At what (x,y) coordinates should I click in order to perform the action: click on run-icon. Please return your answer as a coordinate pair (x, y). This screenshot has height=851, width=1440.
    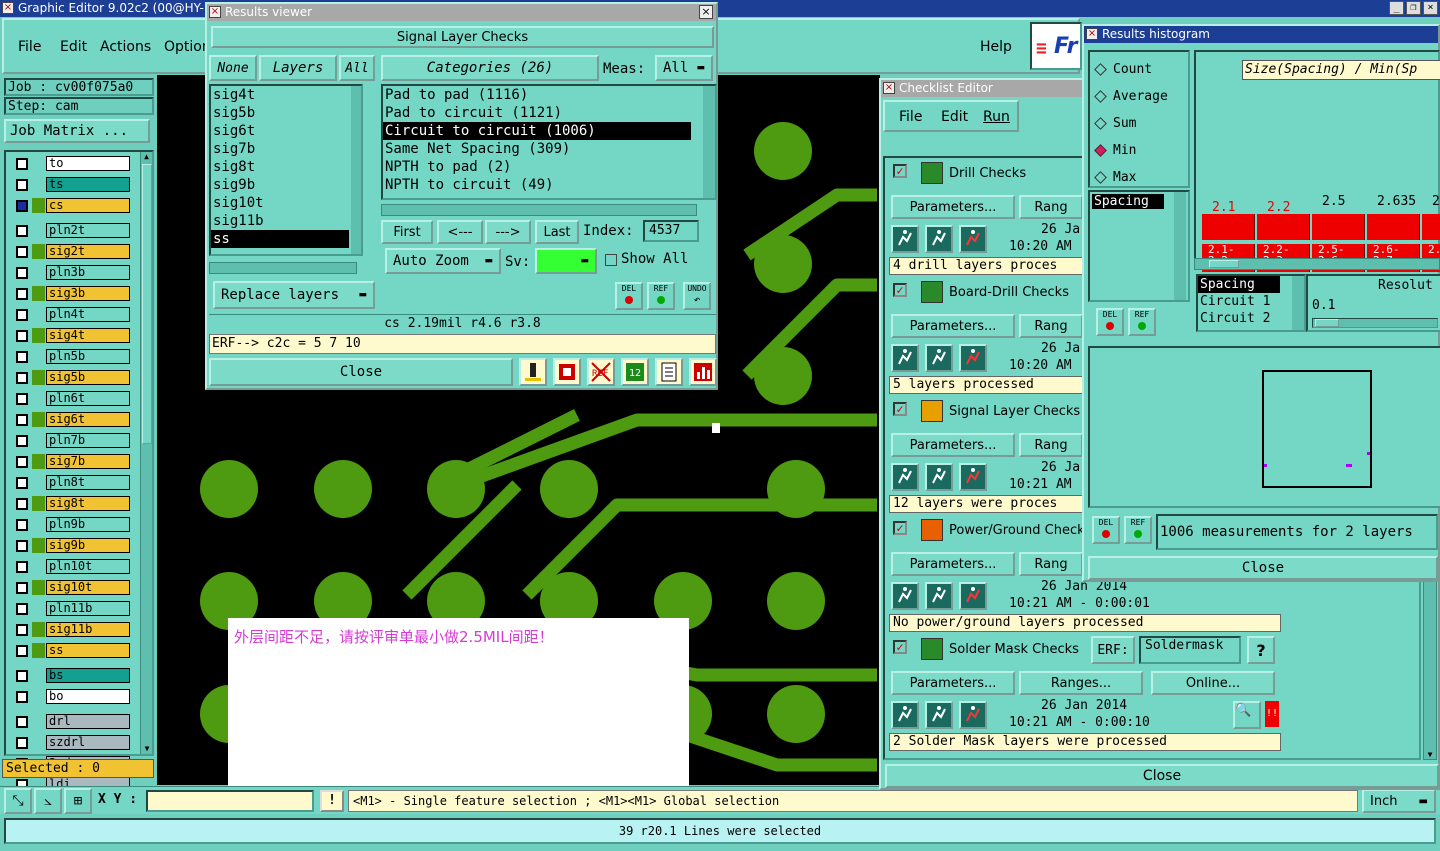
    Looking at the image, I should click on (905, 596).